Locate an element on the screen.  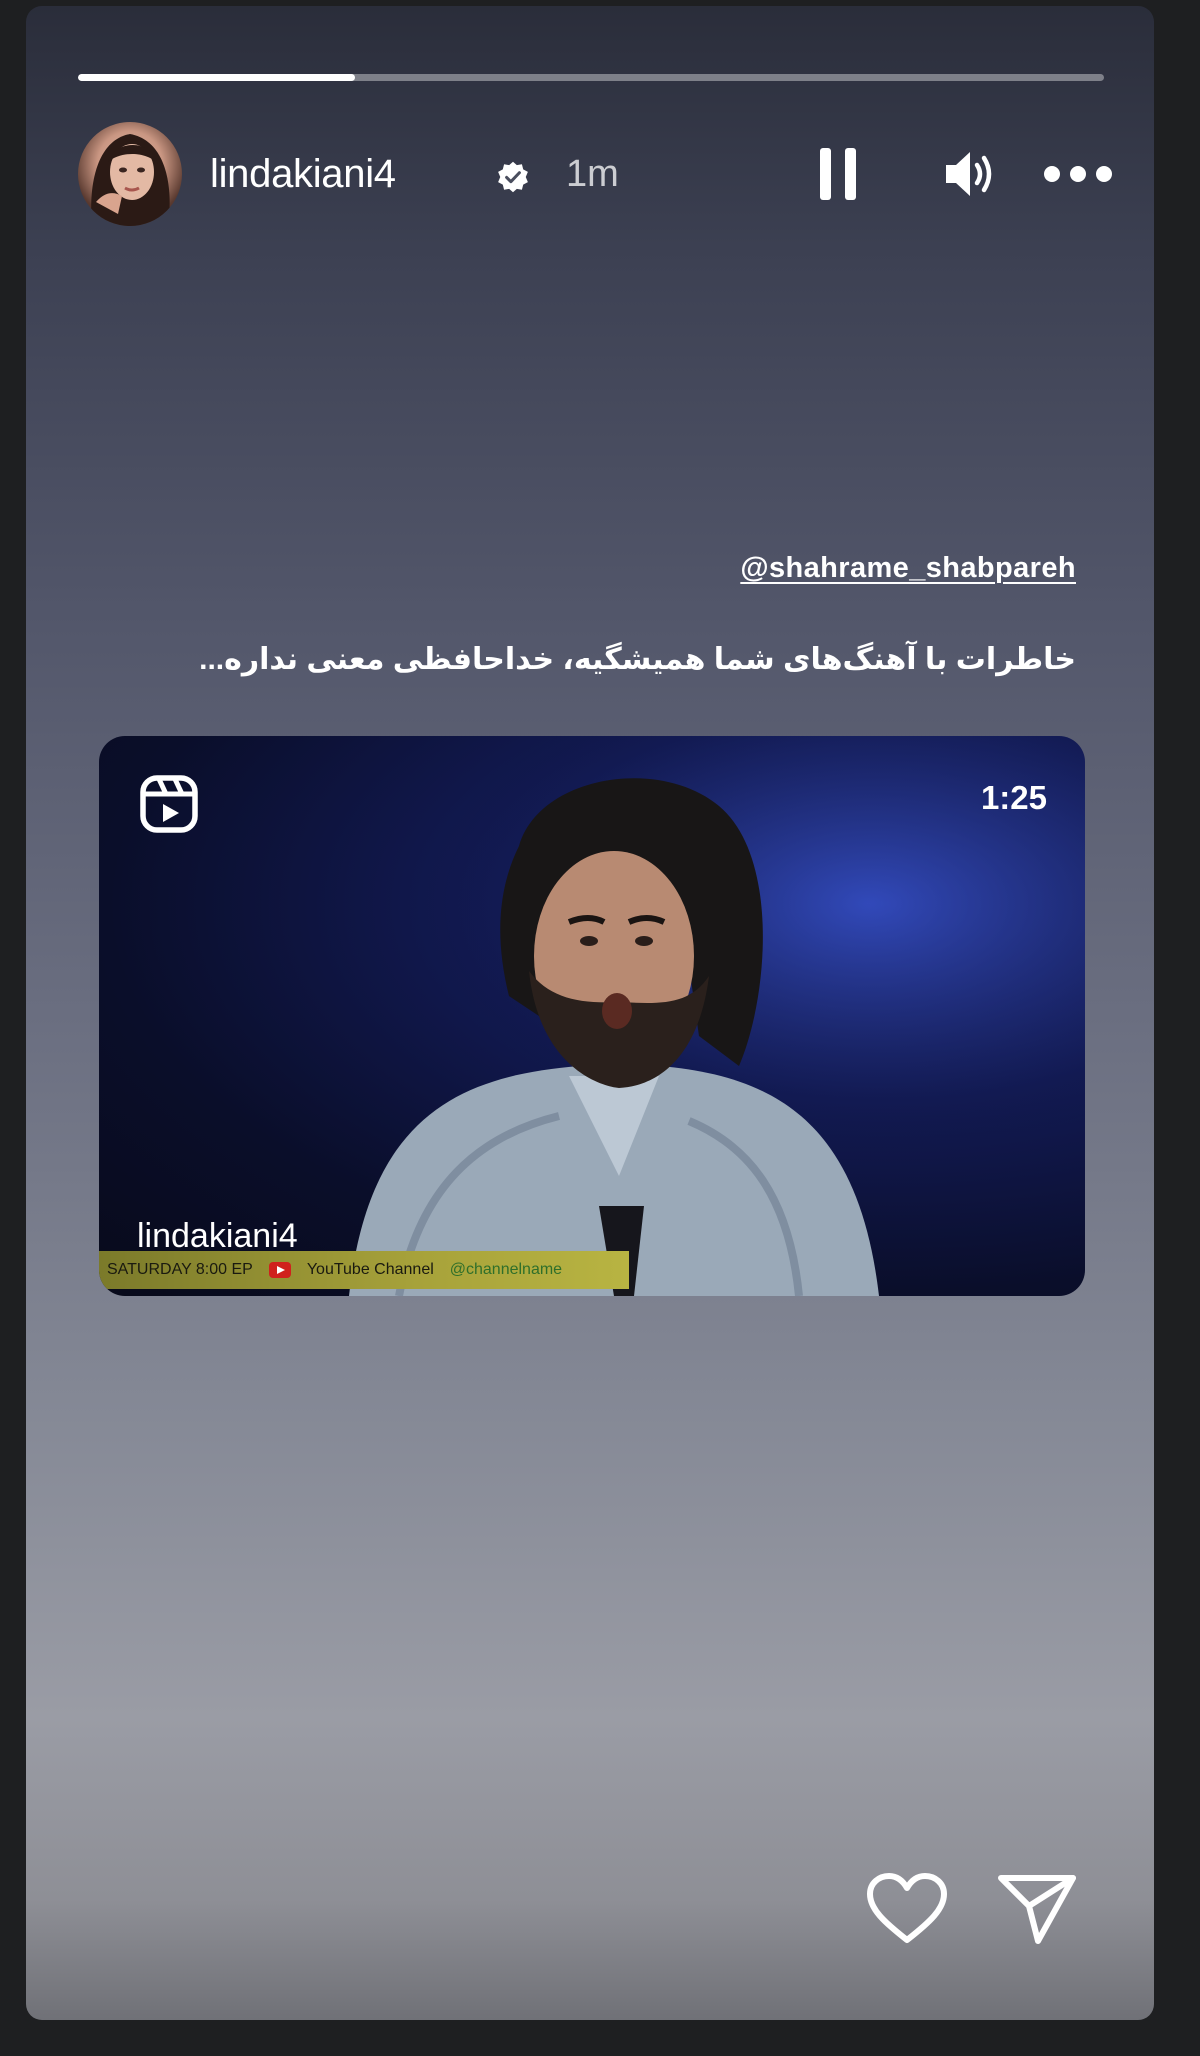
send-icon is located at coordinates (1037, 1909).